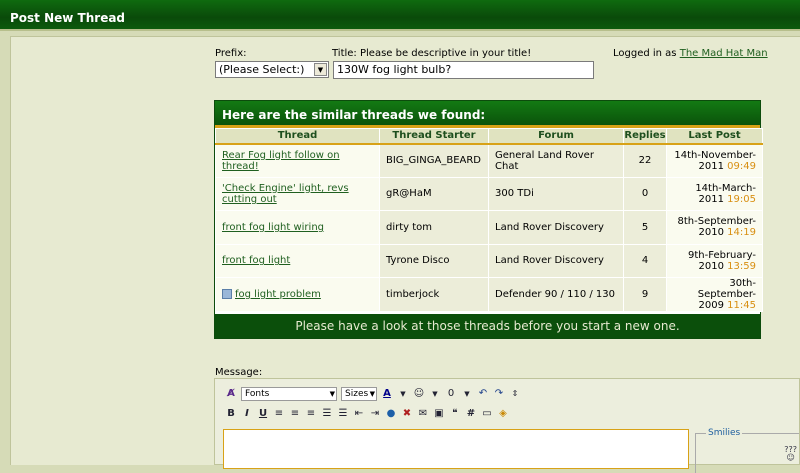  I want to click on link-icon: ●, so click(391, 414).